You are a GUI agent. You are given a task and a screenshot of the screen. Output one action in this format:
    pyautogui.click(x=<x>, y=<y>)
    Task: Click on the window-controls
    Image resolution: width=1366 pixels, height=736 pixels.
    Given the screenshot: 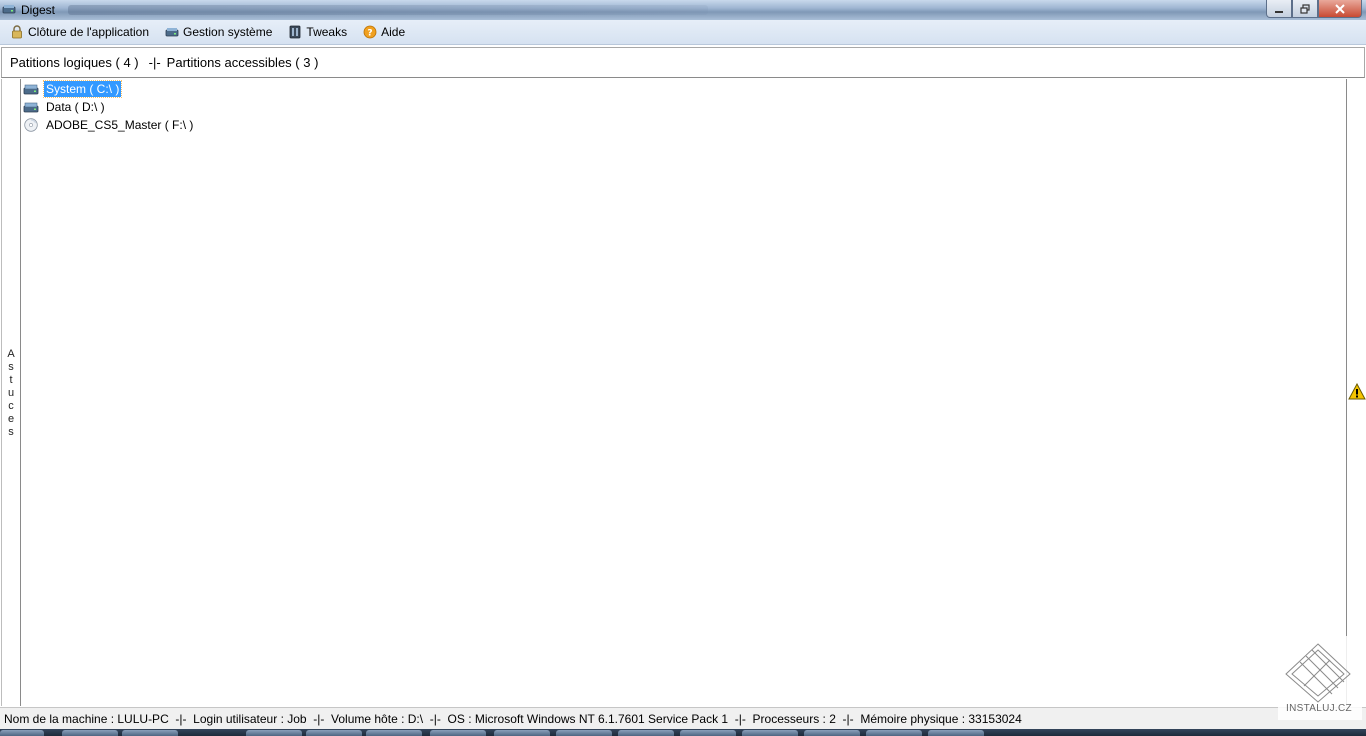 What is the action you would take?
    pyautogui.click(x=1314, y=9)
    